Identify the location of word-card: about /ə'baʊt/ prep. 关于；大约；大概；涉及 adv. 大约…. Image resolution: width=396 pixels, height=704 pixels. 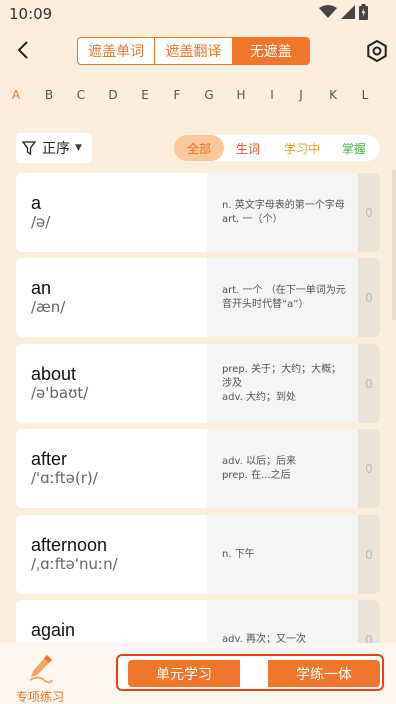
(198, 383).